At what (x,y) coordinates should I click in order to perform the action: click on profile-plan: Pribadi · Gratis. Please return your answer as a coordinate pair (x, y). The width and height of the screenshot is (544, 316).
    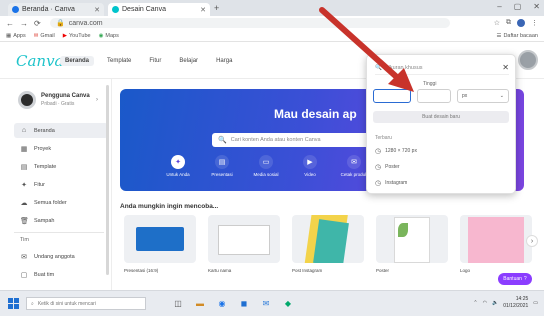
    Looking at the image, I should click on (58, 104).